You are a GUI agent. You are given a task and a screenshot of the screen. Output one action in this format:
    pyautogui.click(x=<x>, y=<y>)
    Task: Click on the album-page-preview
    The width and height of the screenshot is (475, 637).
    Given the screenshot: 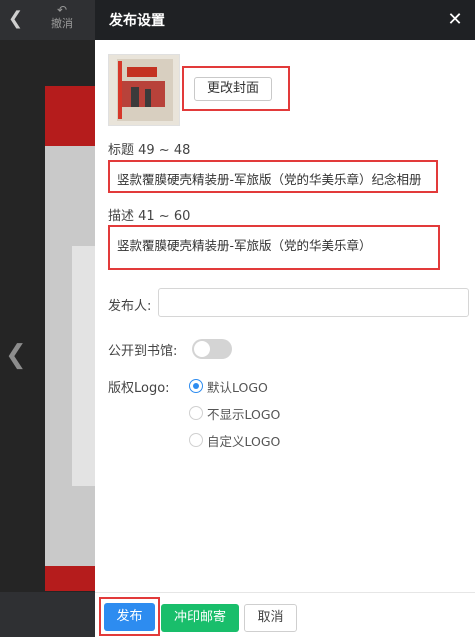 What is the action you would take?
    pyautogui.click(x=70, y=338)
    